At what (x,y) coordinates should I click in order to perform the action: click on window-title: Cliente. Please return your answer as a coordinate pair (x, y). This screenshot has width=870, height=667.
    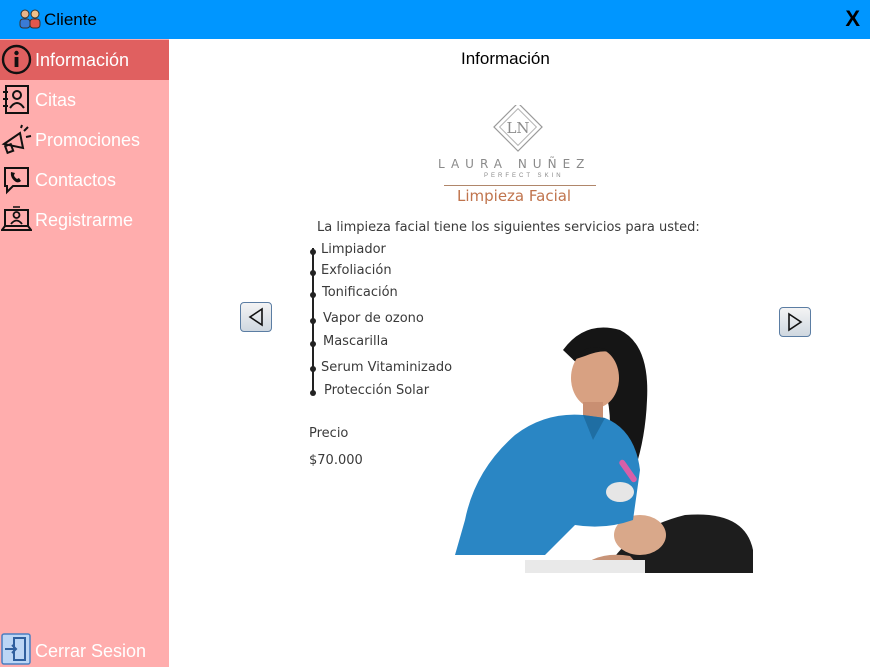
    Looking at the image, I should click on (70, 19).